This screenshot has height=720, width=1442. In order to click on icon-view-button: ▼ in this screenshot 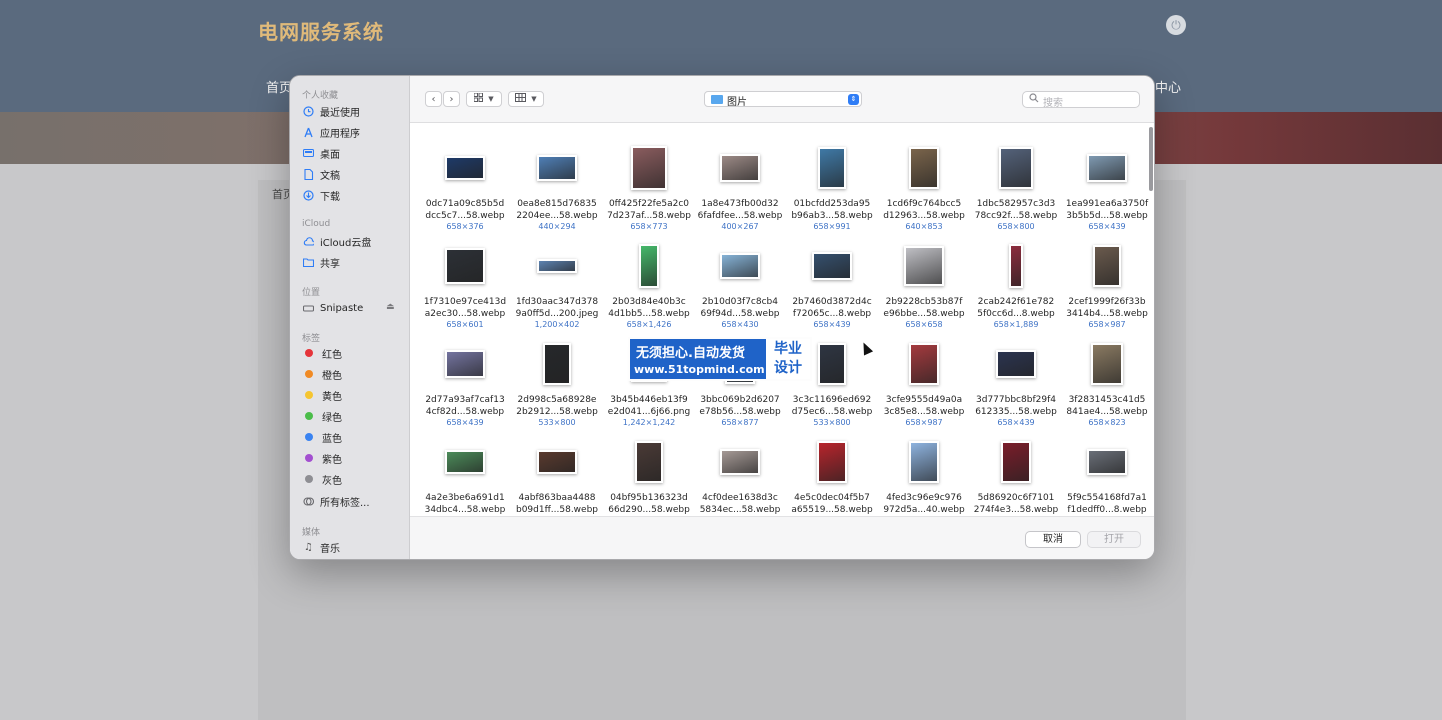, I will do `click(484, 99)`.